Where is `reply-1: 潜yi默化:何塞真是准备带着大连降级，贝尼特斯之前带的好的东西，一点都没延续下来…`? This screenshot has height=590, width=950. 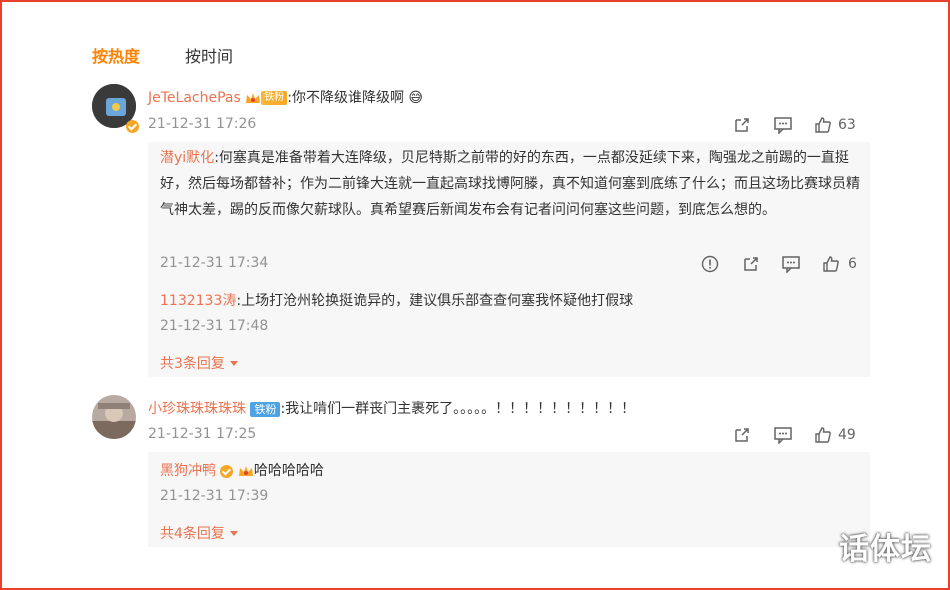
reply-1: 潜yi默化:何塞真是准备带着大连降级，贝尼特斯之前带的好的东西，一点都没延续下来… is located at coordinates (515, 184).